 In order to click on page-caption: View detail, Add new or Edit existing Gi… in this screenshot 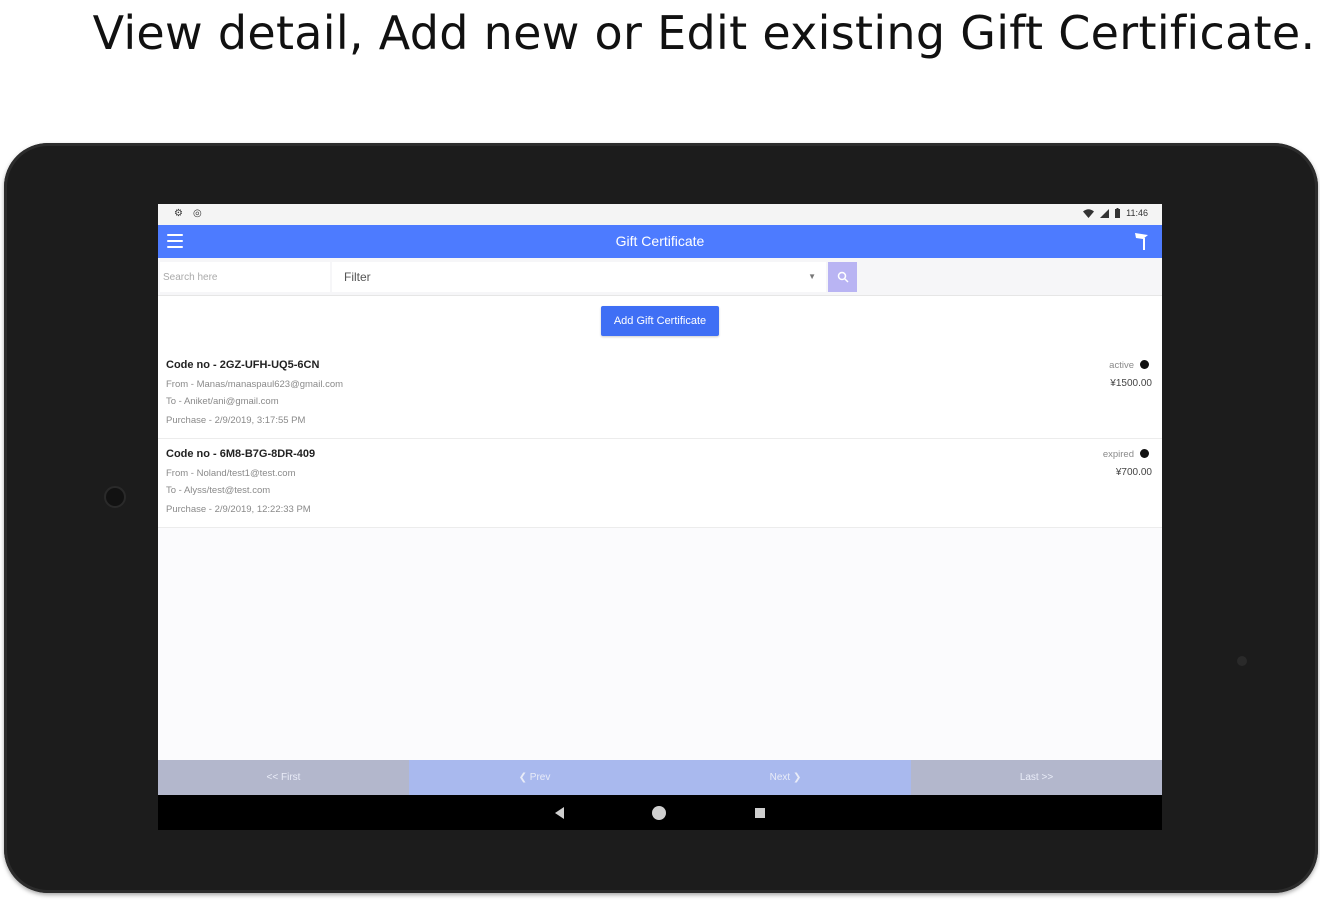, I will do `click(704, 33)`.